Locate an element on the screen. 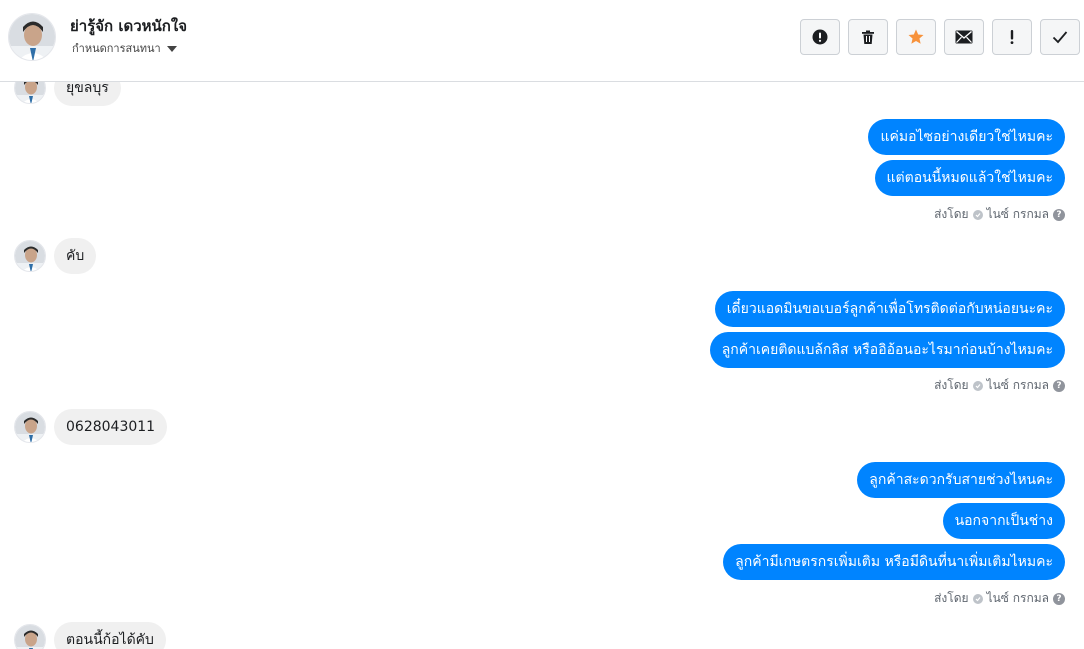  outgoing-bubble: ลูกค้าสะดวกรับสายช่วงไหนคะ is located at coordinates (961, 480).